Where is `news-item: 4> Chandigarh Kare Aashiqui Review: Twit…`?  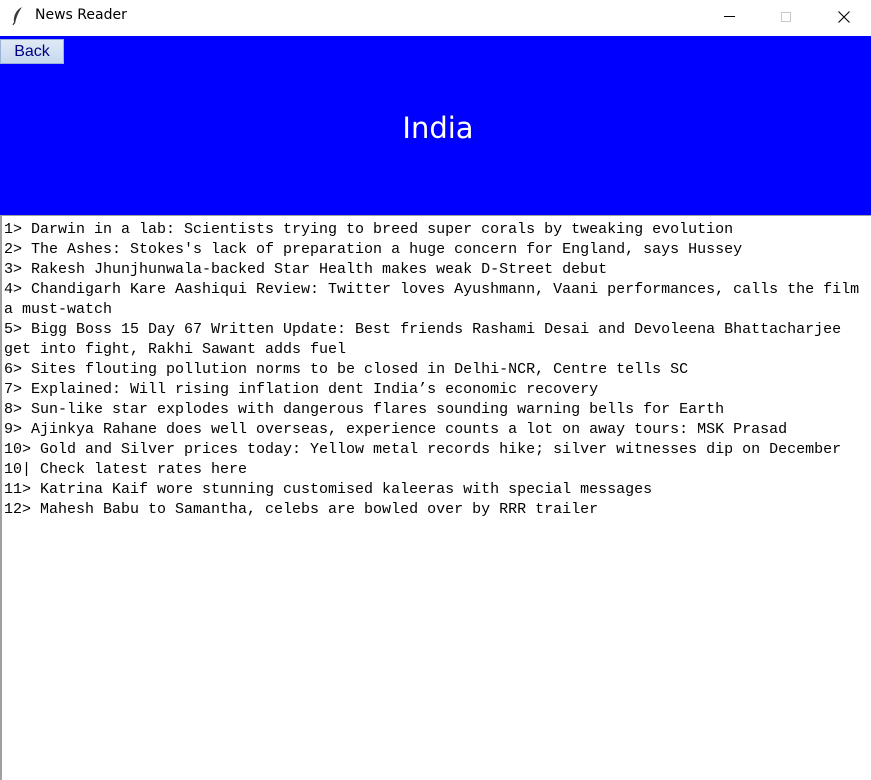 news-item: 4> Chandigarh Kare Aashiqui Review: Twit… is located at coordinates (437, 300).